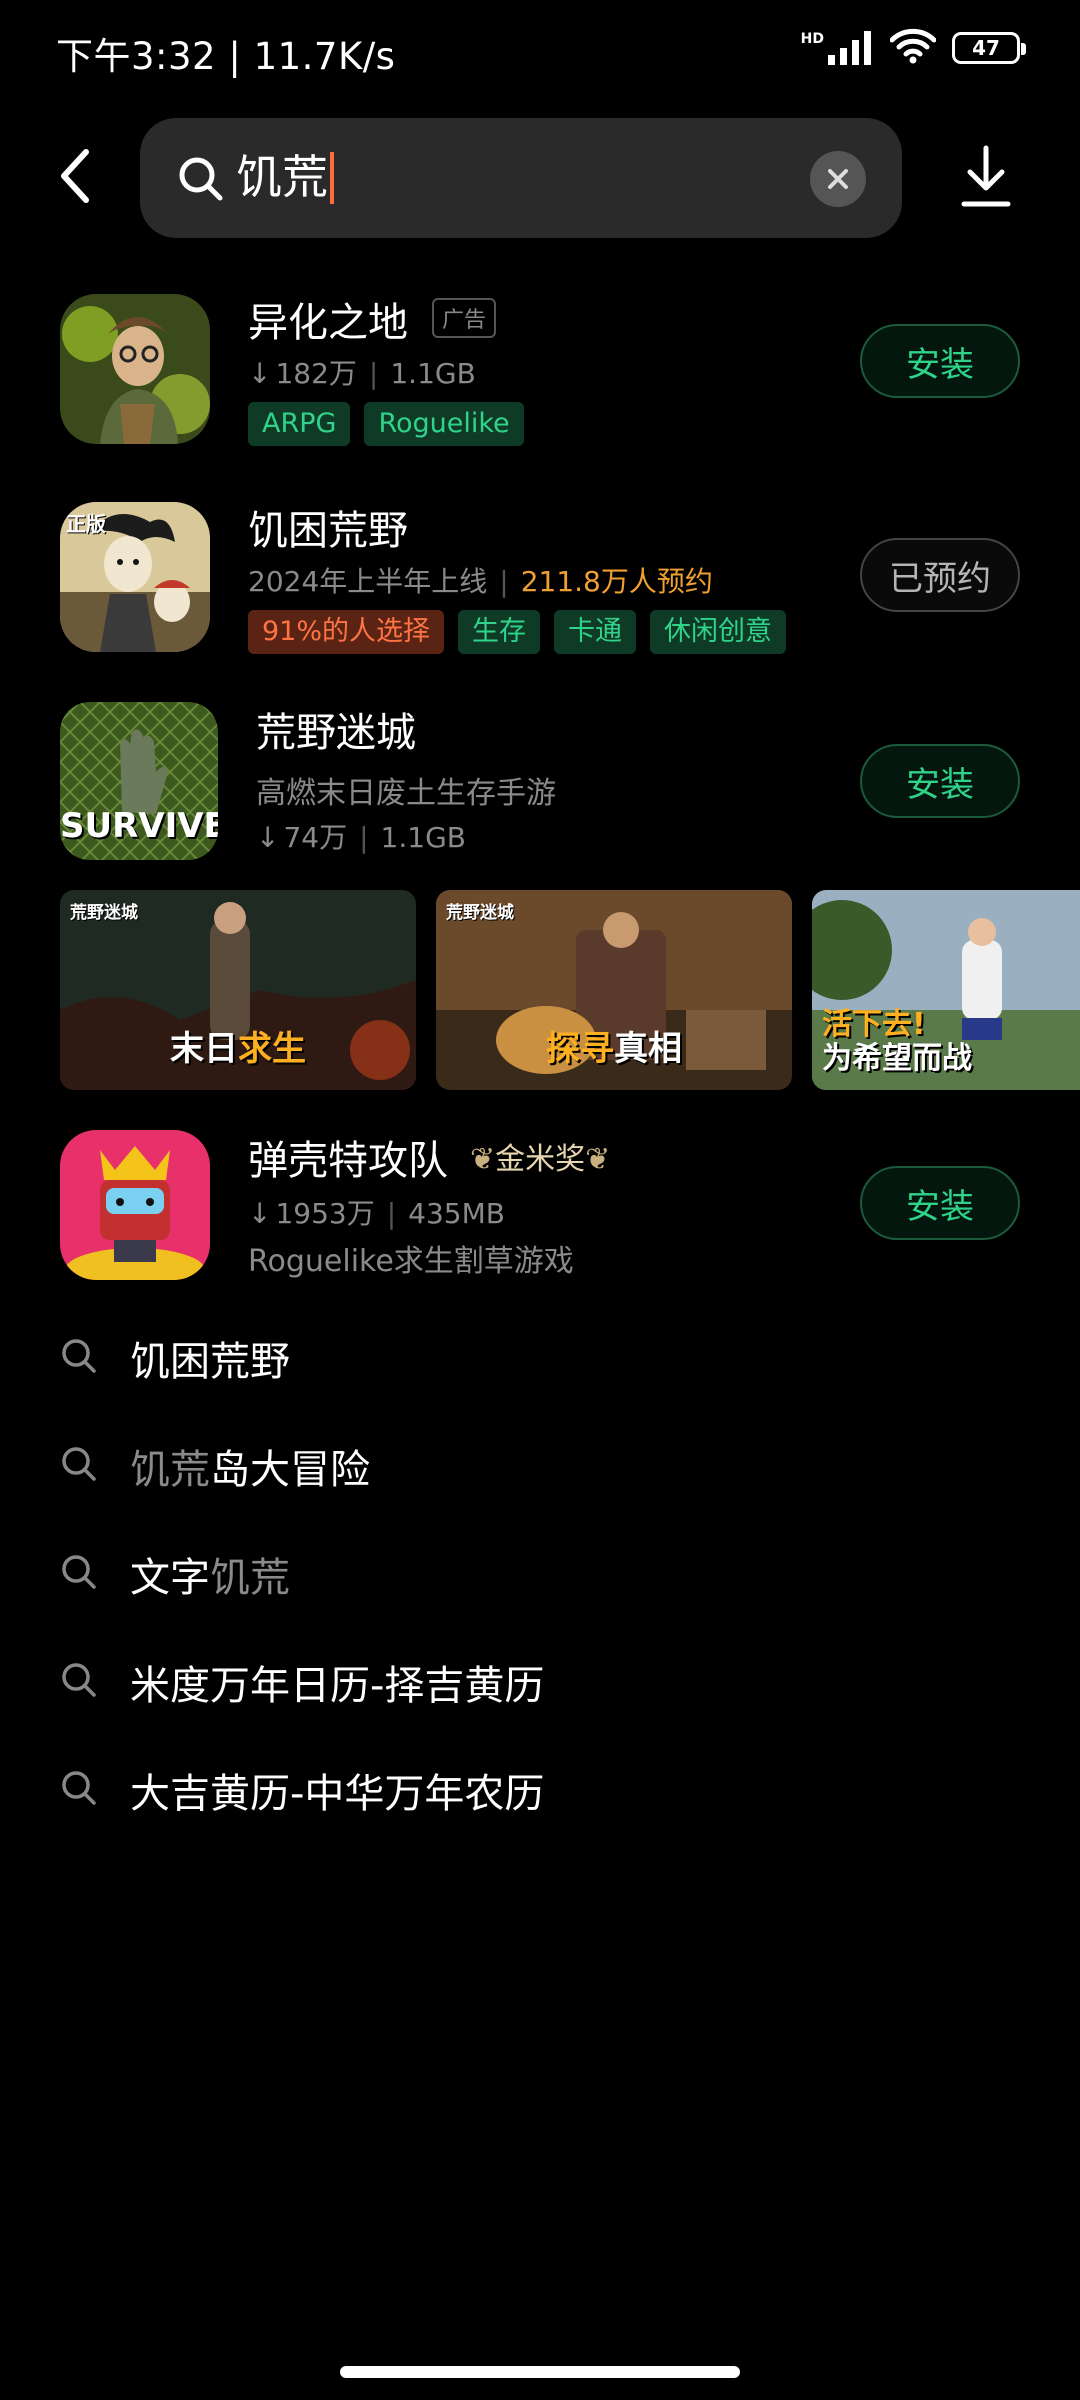  Describe the element at coordinates (406, 793) in the screenshot. I see `app-description: 高燃末日废土生存手游` at that location.